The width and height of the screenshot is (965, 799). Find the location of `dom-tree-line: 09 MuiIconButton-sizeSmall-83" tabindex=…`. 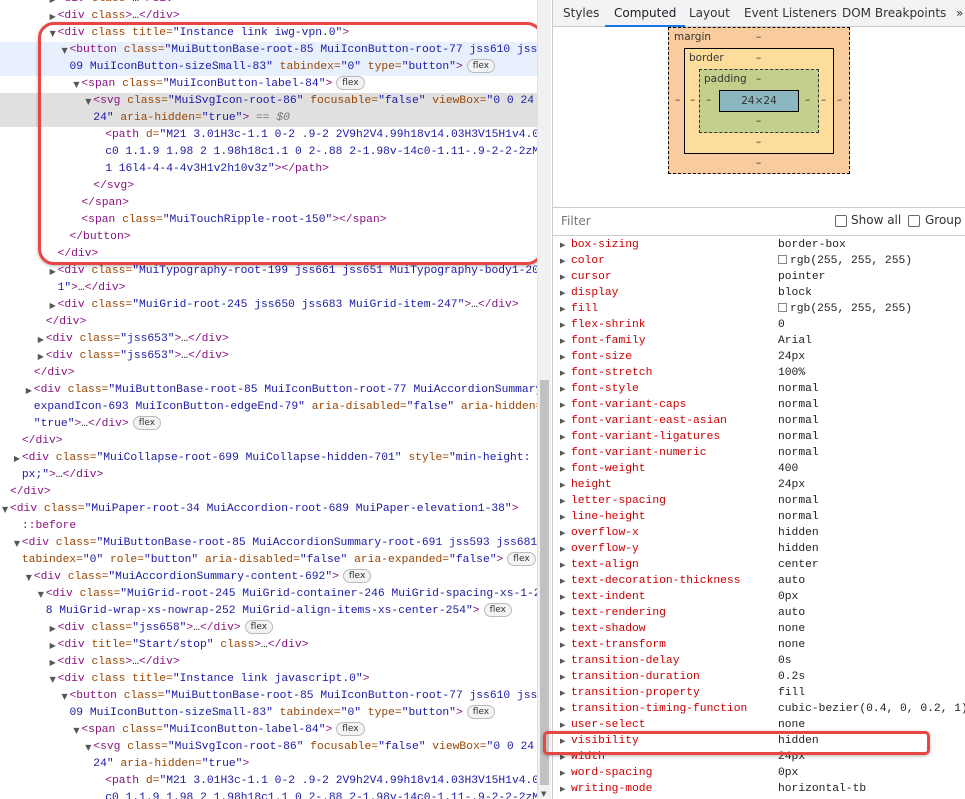

dom-tree-line: 09 MuiIconButton-sizeSmall-83" tabindex=… is located at coordinates (268, 713).